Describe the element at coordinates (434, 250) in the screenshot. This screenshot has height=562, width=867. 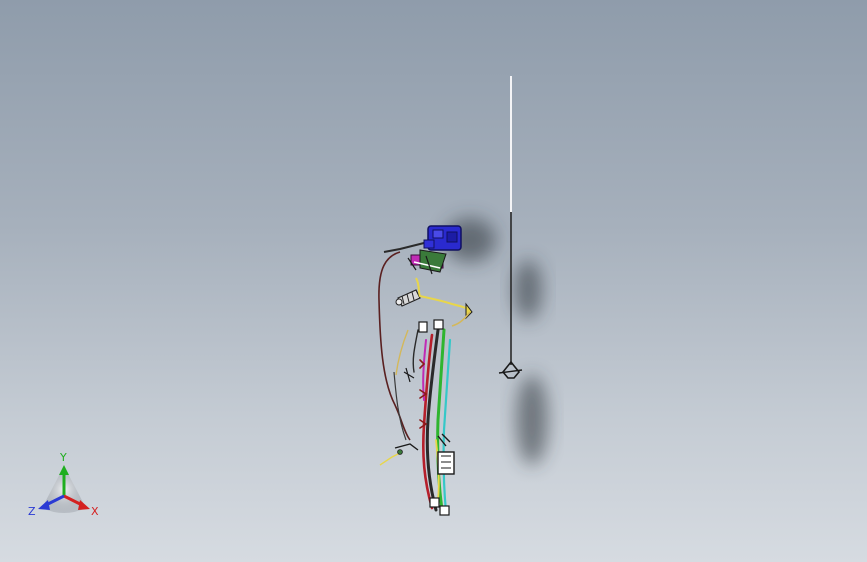
I see `connector-block` at that location.